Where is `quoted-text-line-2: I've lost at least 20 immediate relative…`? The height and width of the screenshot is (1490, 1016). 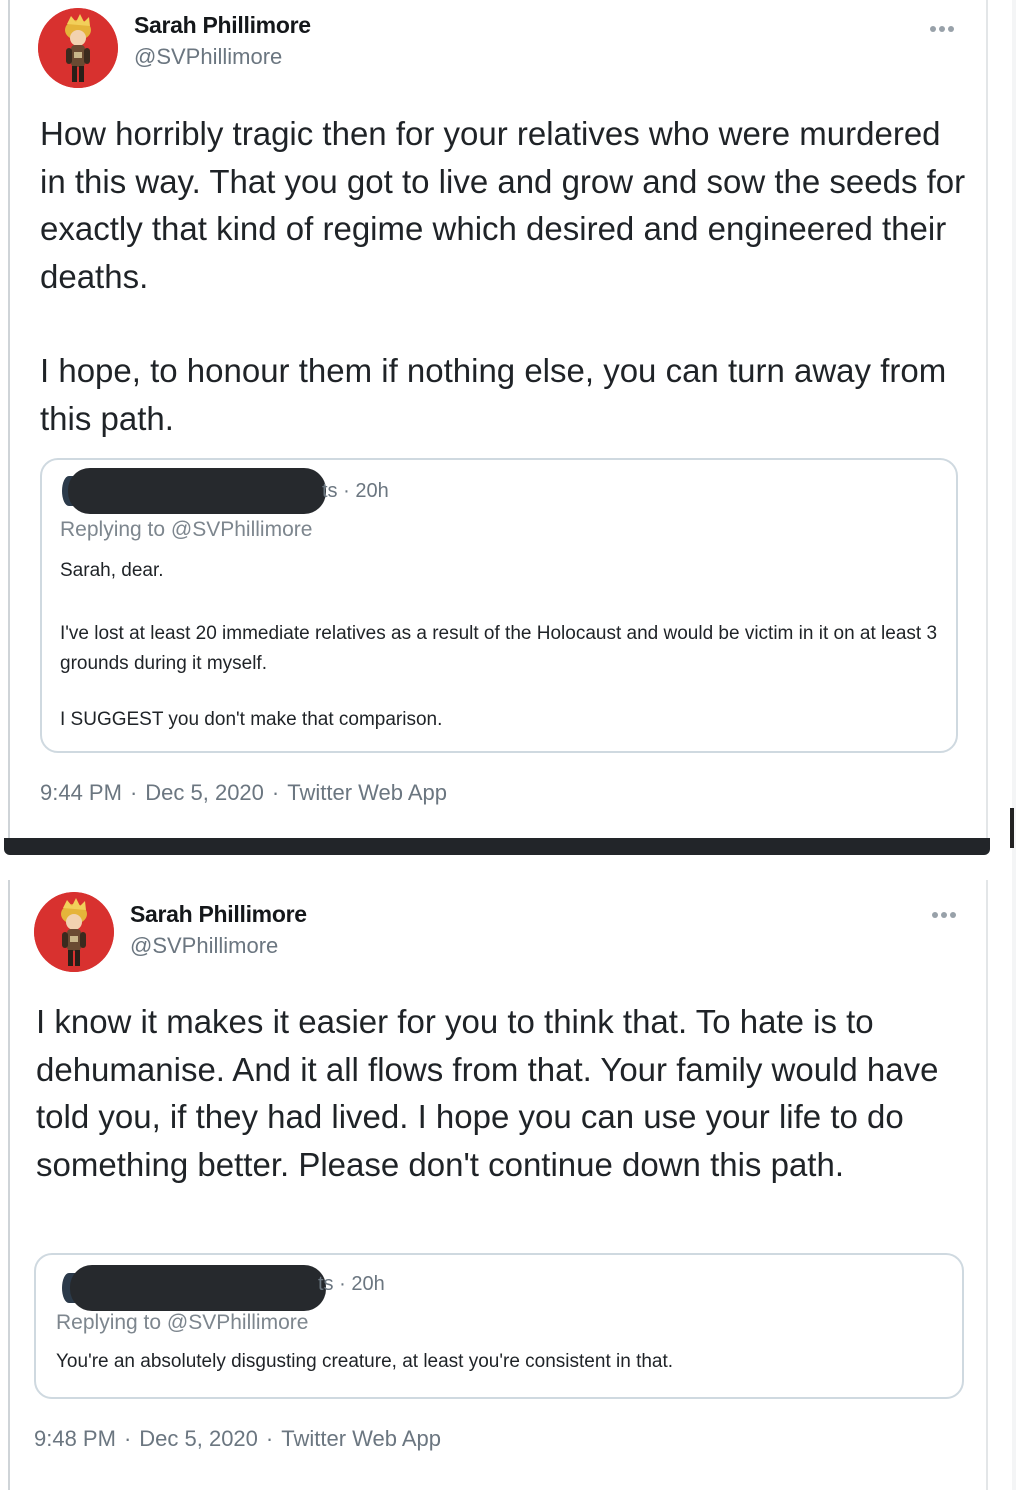 quoted-text-line-2: I've lost at least 20 immediate relative… is located at coordinates (499, 648).